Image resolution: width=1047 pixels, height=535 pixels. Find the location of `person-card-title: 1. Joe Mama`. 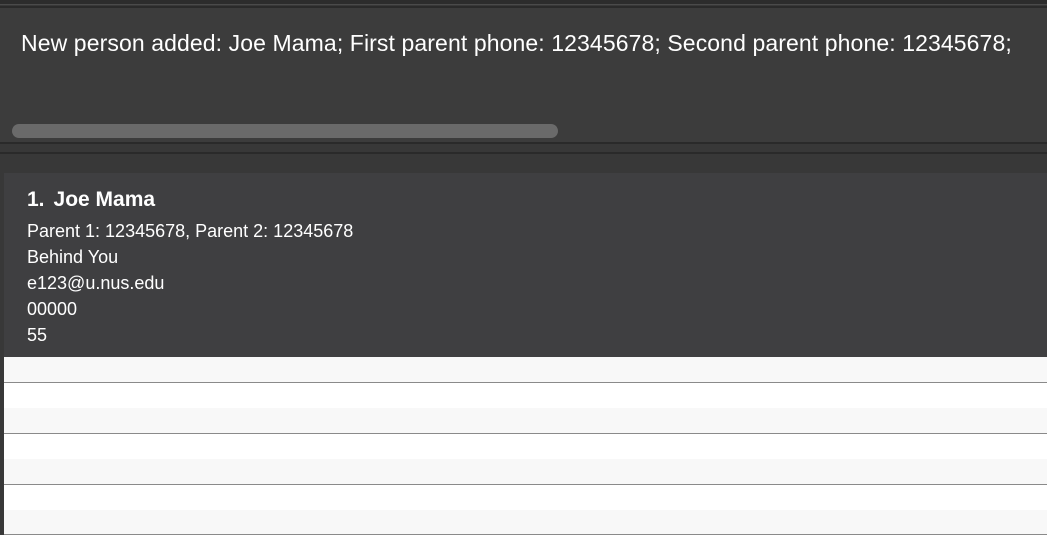

person-card-title: 1. Joe Mama is located at coordinates (91, 200).